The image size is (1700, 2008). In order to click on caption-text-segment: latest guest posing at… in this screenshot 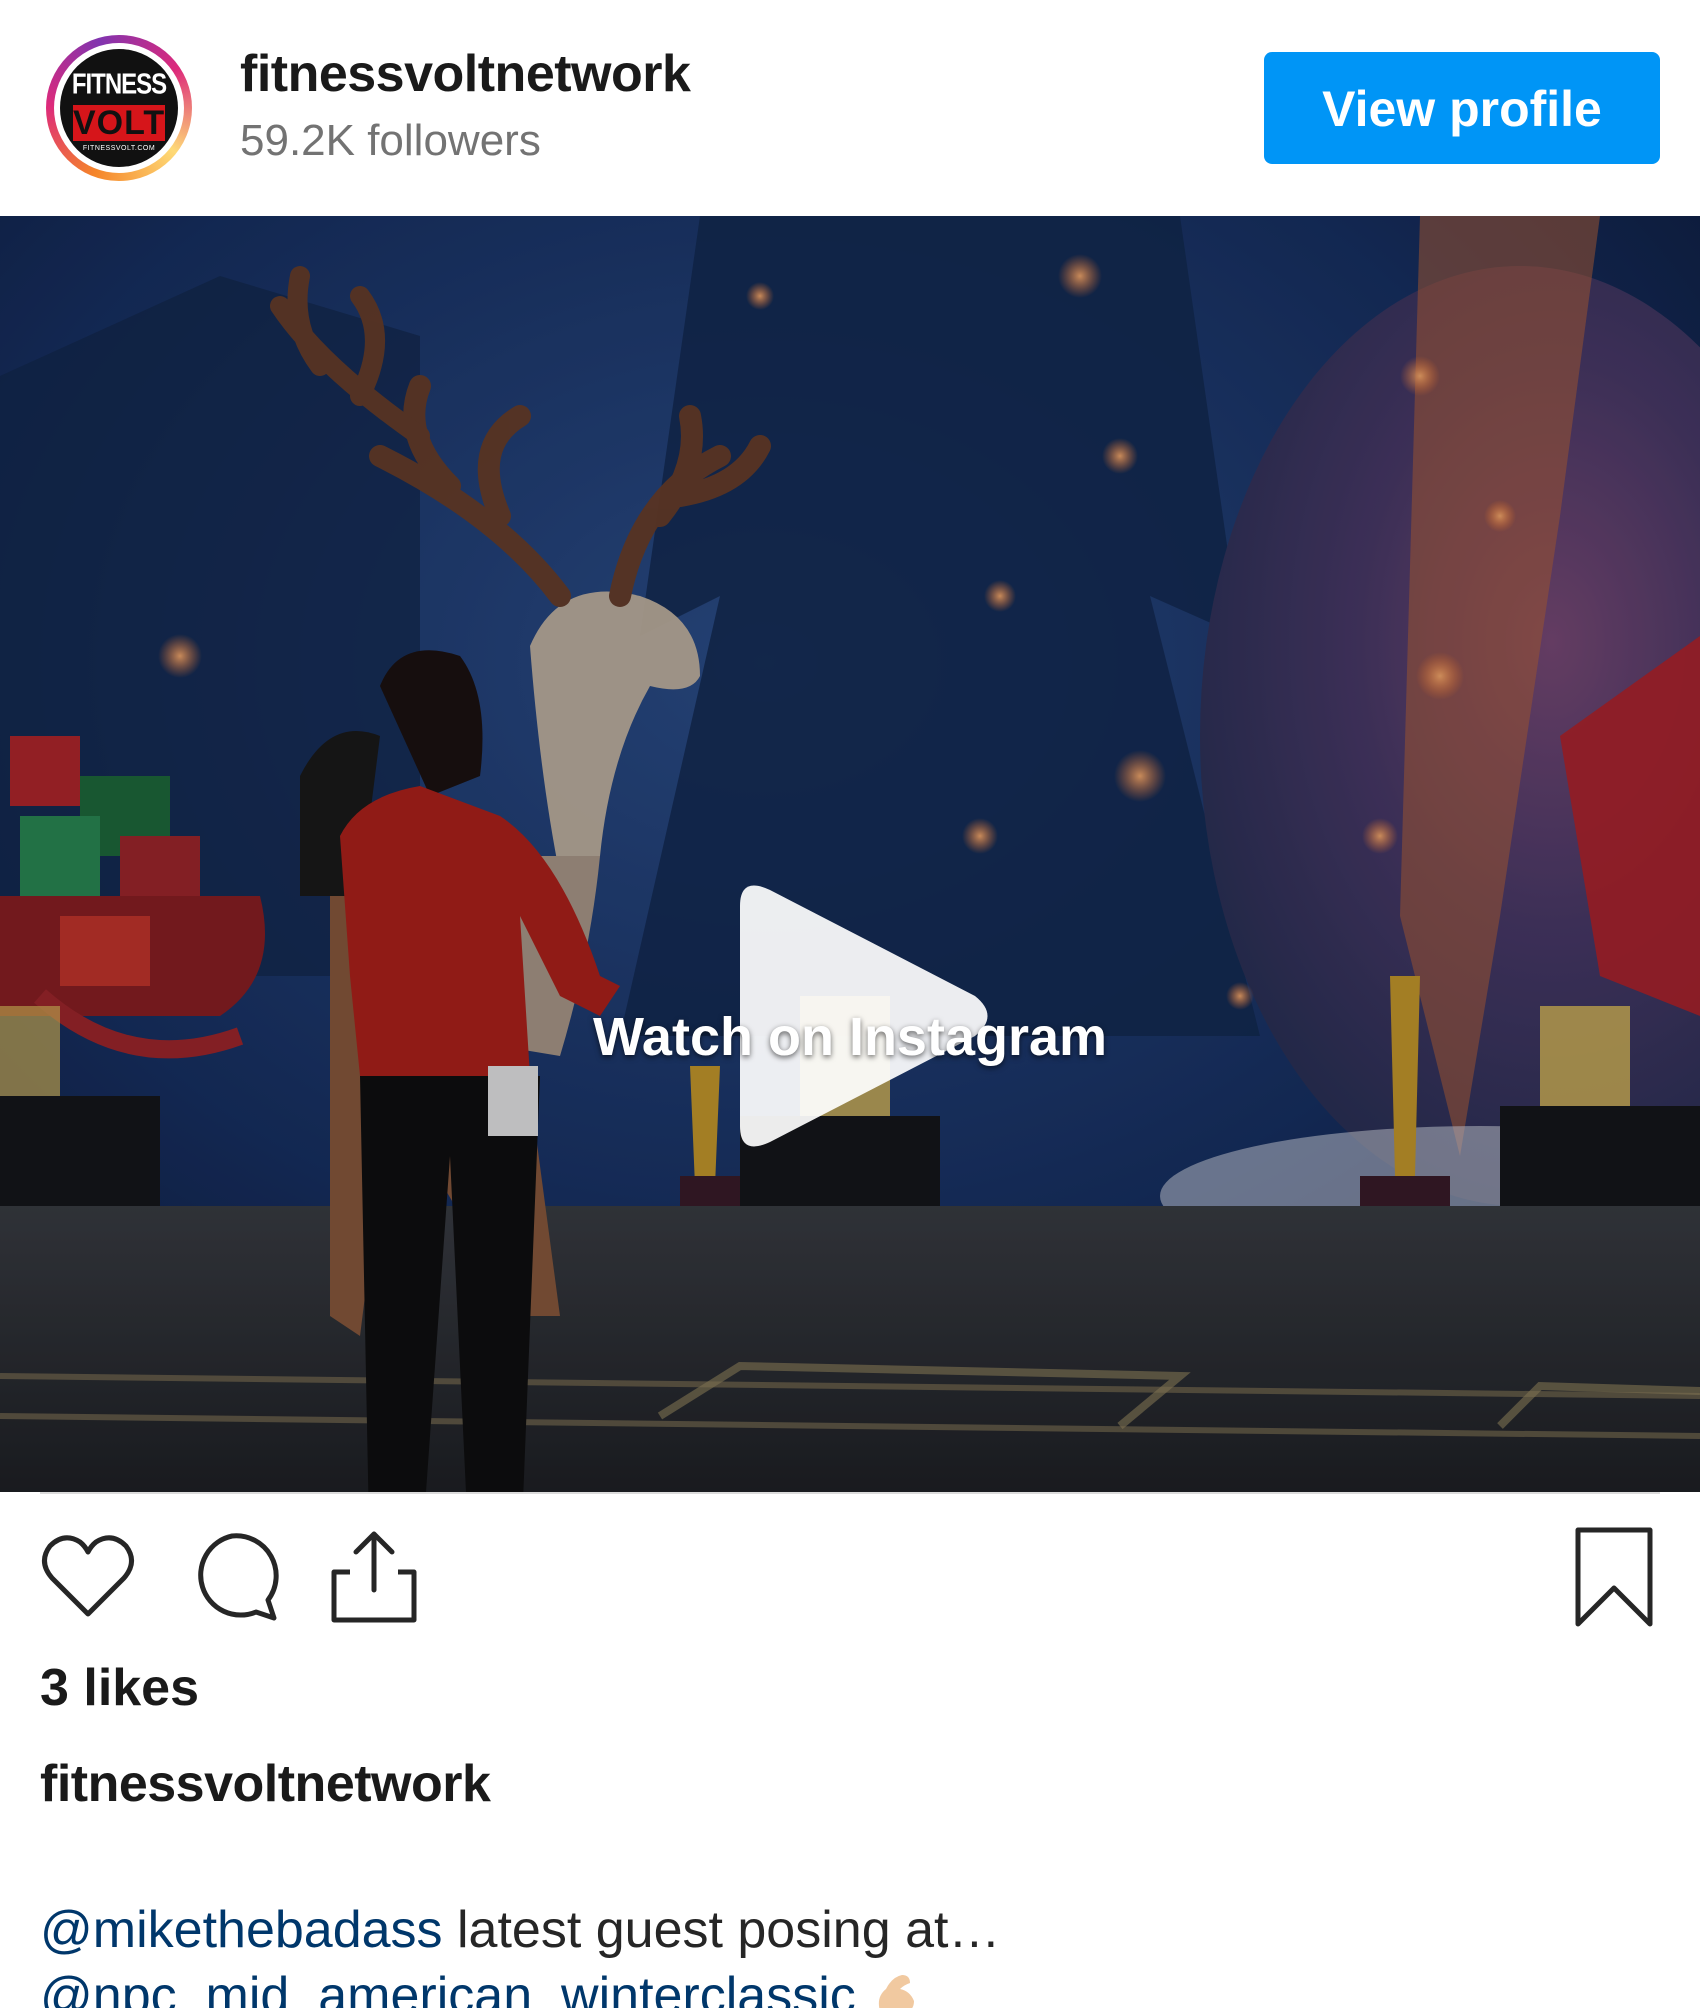, I will do `click(721, 1930)`.